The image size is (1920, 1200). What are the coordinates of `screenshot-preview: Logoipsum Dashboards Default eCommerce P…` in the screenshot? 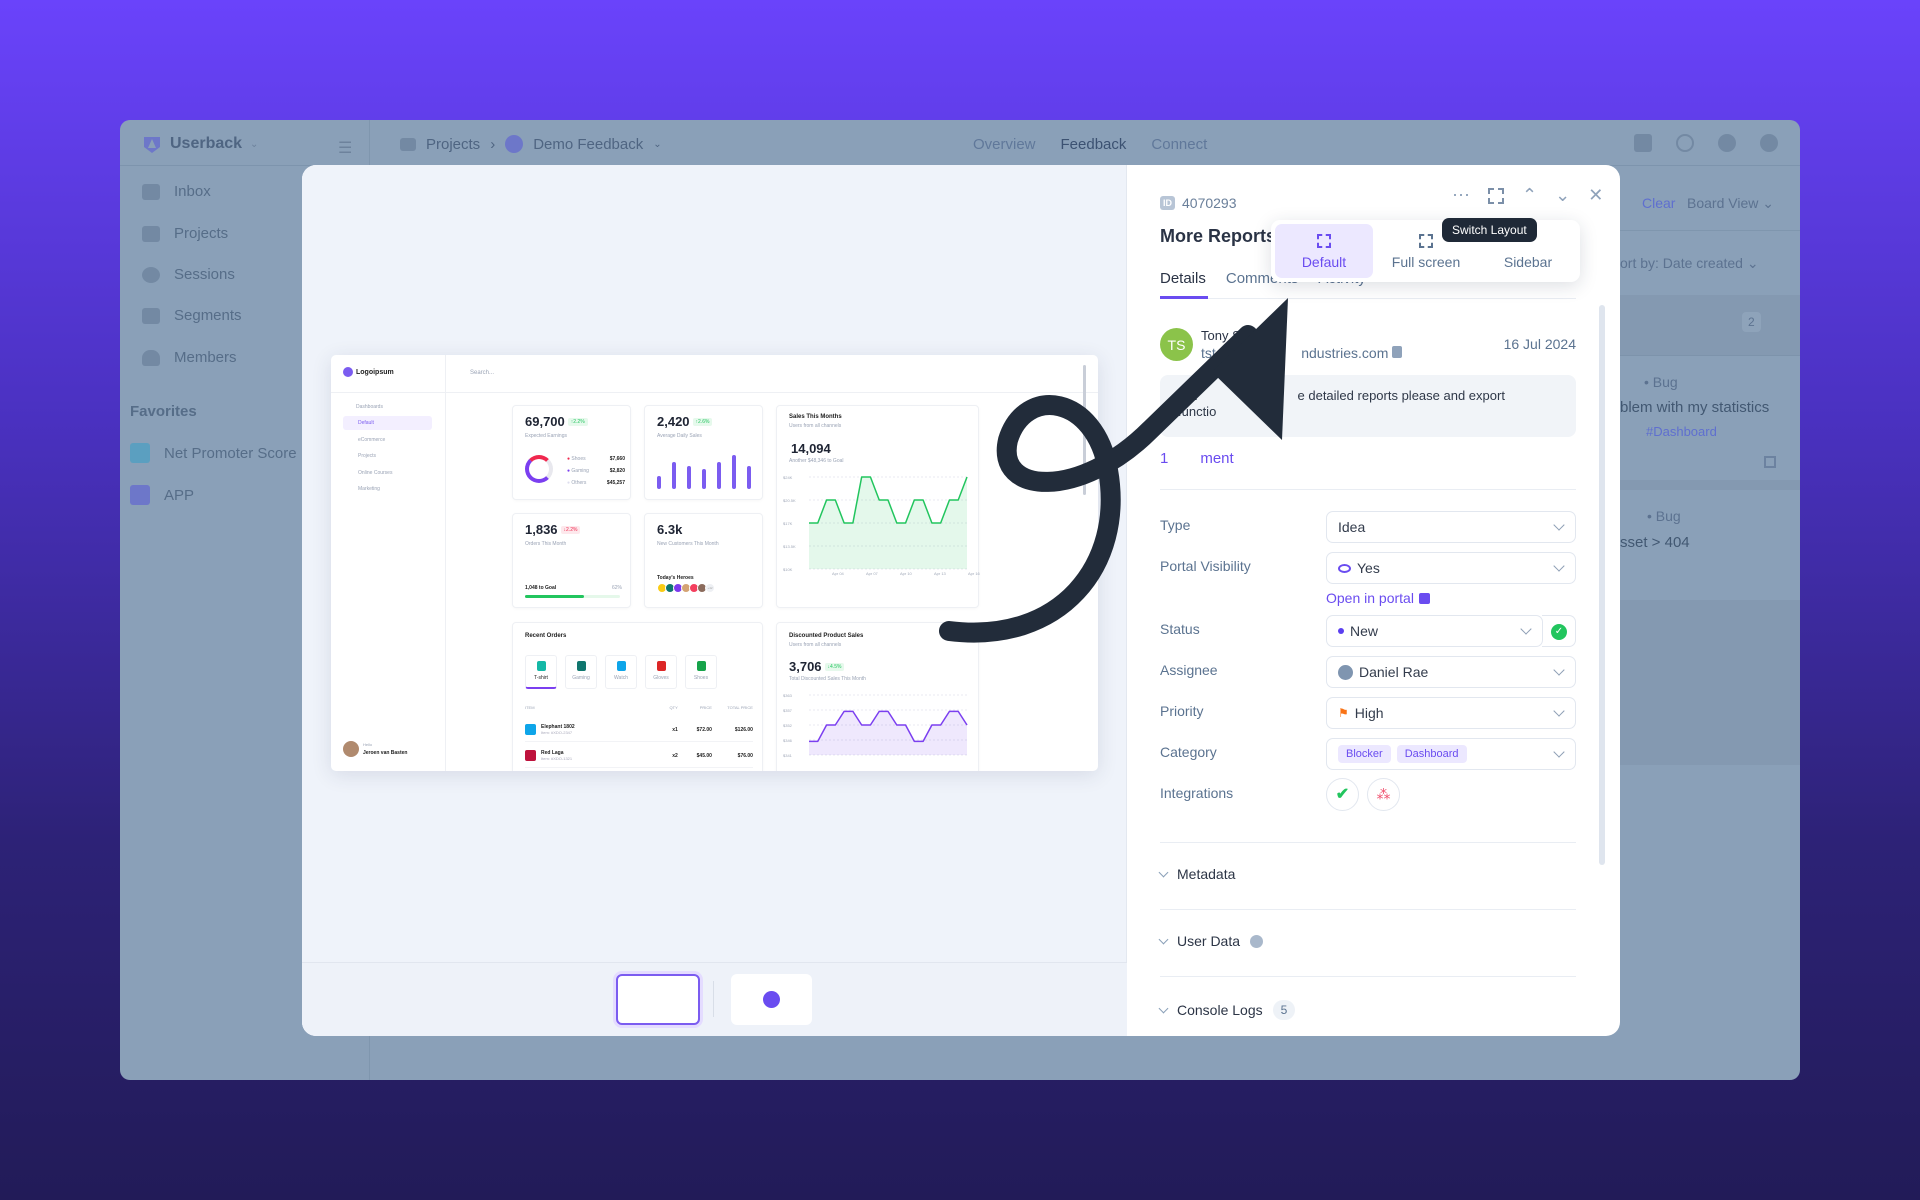 It's located at (714, 563).